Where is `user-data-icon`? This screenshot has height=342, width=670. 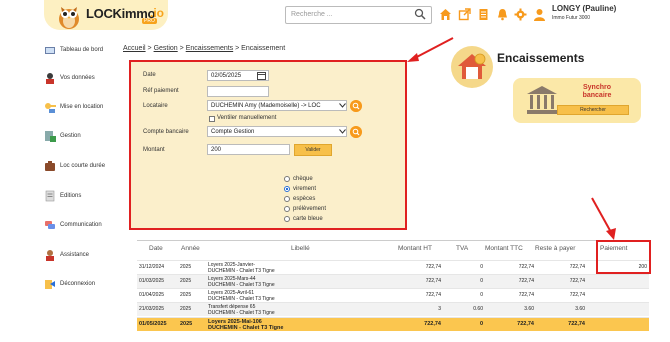
user-data-icon is located at coordinates (50, 78).